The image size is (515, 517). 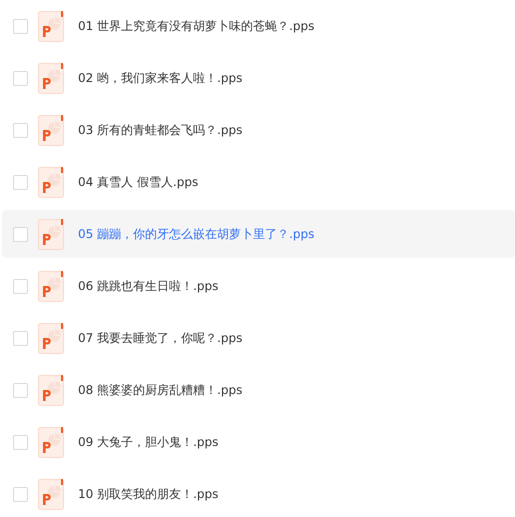 I want to click on file-name: 08 熊婆婆的厨房乱糟糟！.pps, so click(x=160, y=390).